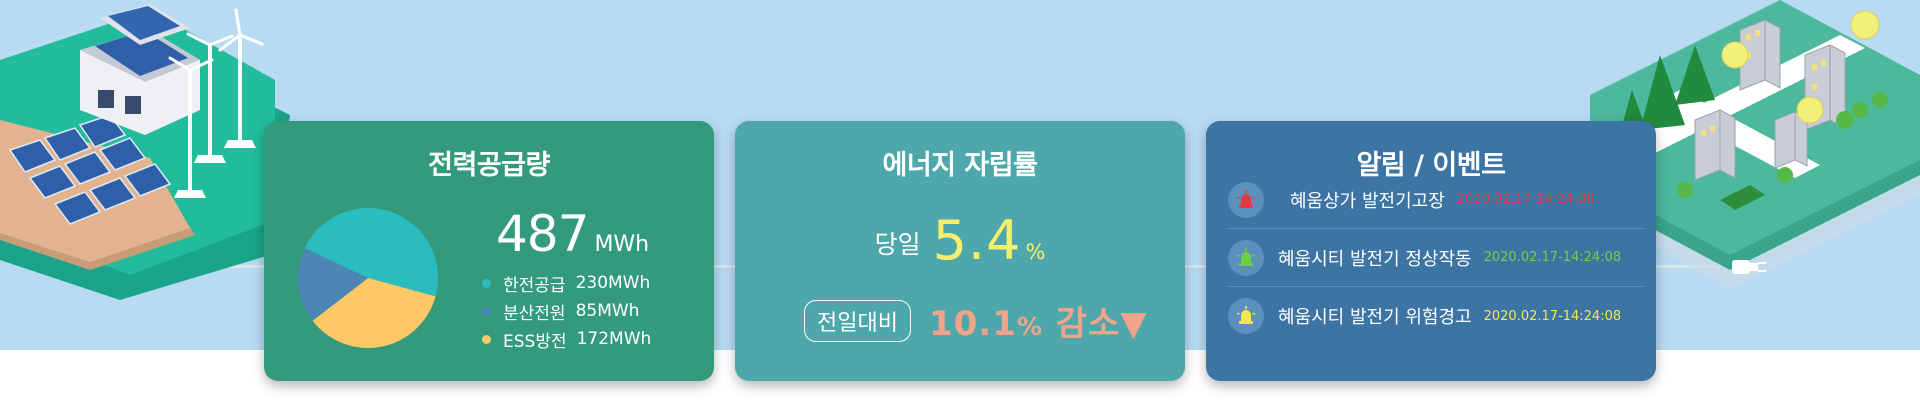 This screenshot has height=420, width=1920. What do you see at coordinates (1101, 324) in the screenshot?
I see `compare-direction: 감소▼` at bounding box center [1101, 324].